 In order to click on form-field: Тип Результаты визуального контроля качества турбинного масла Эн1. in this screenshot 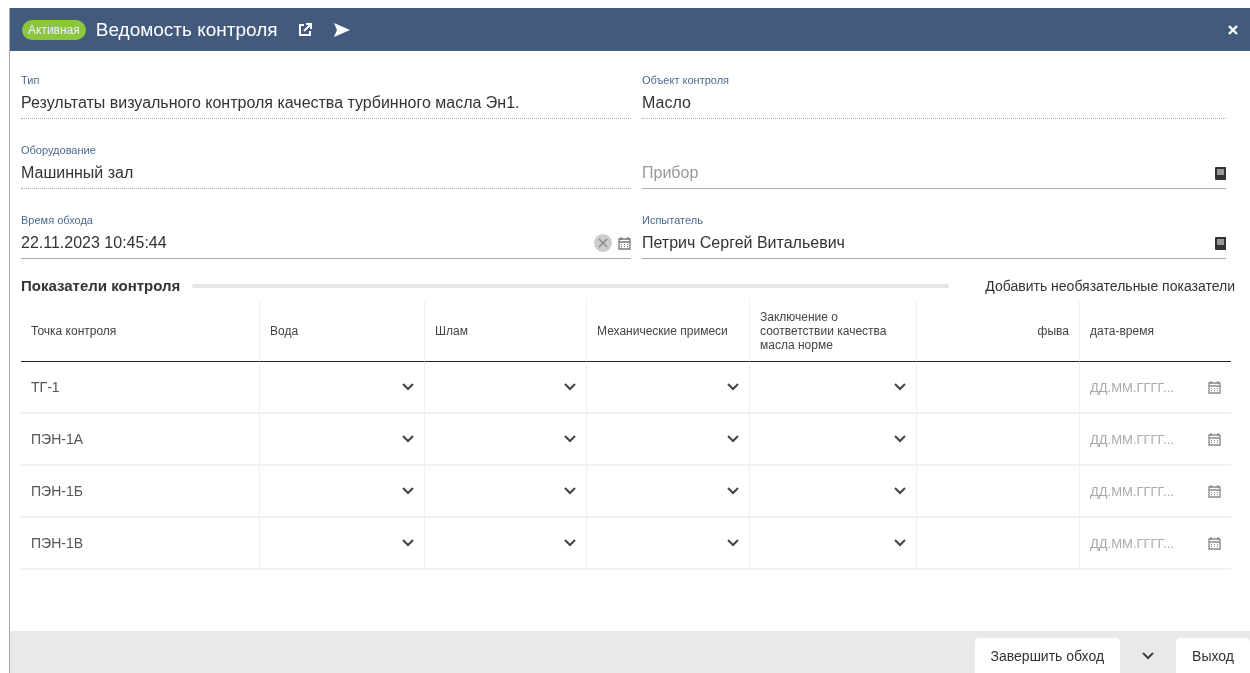, I will do `click(326, 89)`.